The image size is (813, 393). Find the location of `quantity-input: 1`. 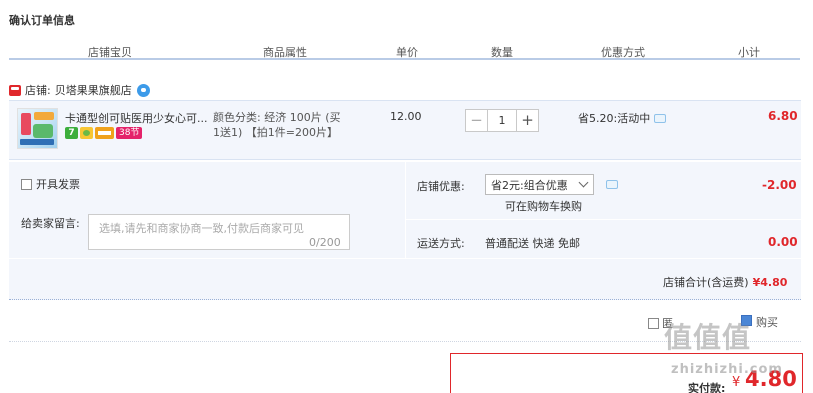

quantity-input: 1 is located at coordinates (502, 120).